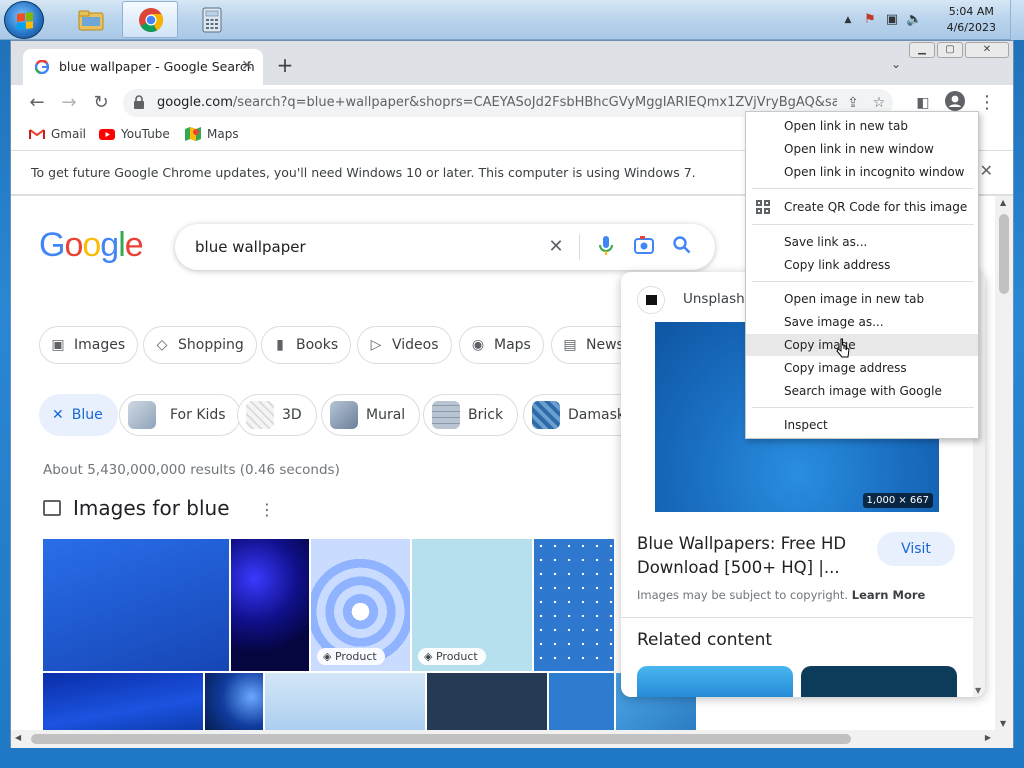 This screenshot has height=768, width=1024. What do you see at coordinates (501, 345) in the screenshot?
I see `tab-maps: ◉ Maps` at bounding box center [501, 345].